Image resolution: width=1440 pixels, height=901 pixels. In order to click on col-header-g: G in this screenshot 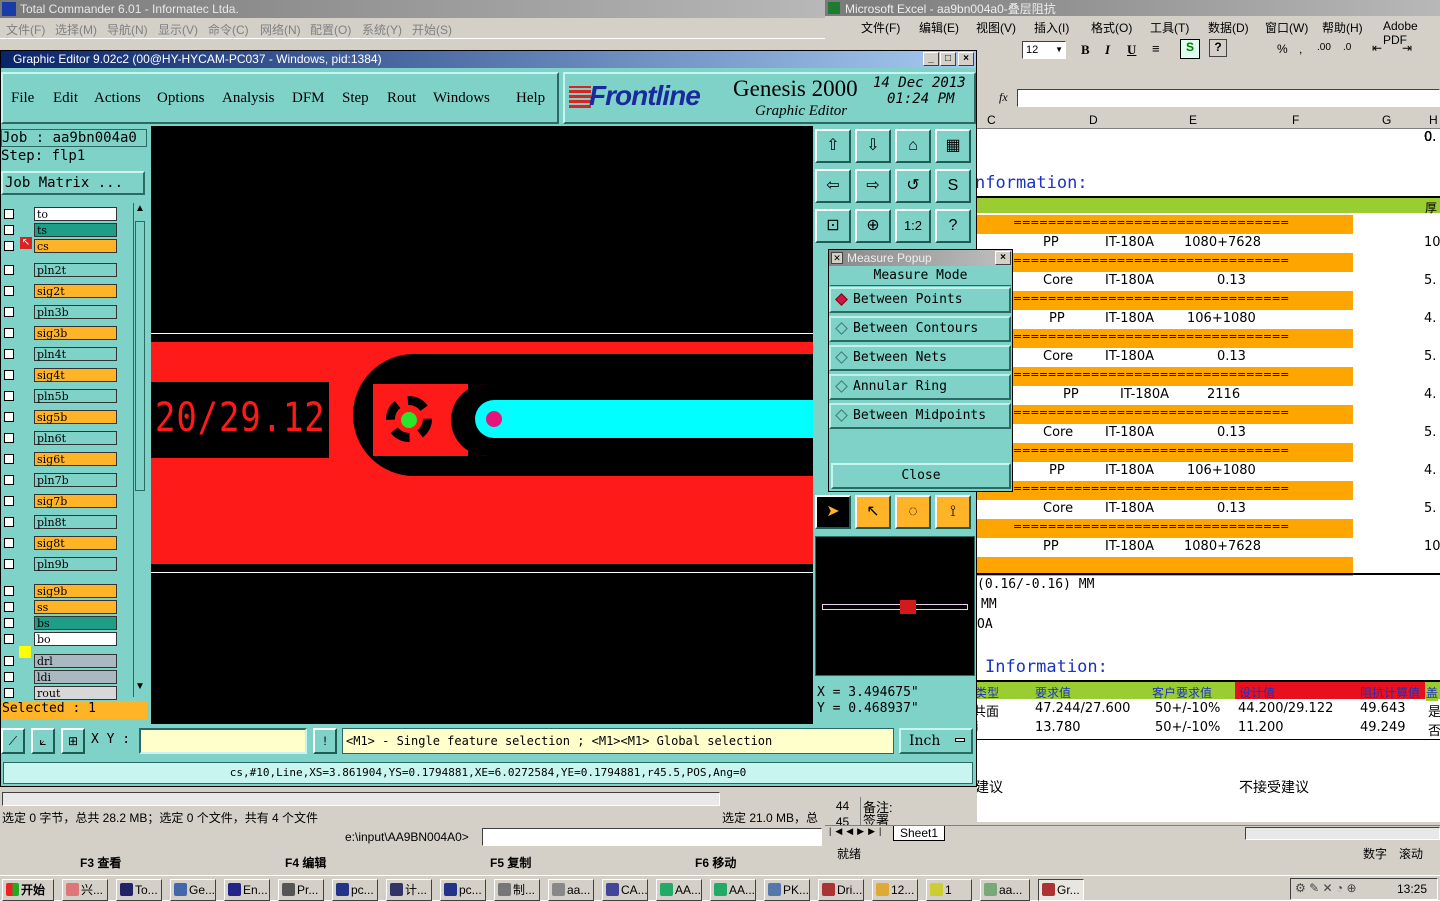, I will do `click(1386, 120)`.